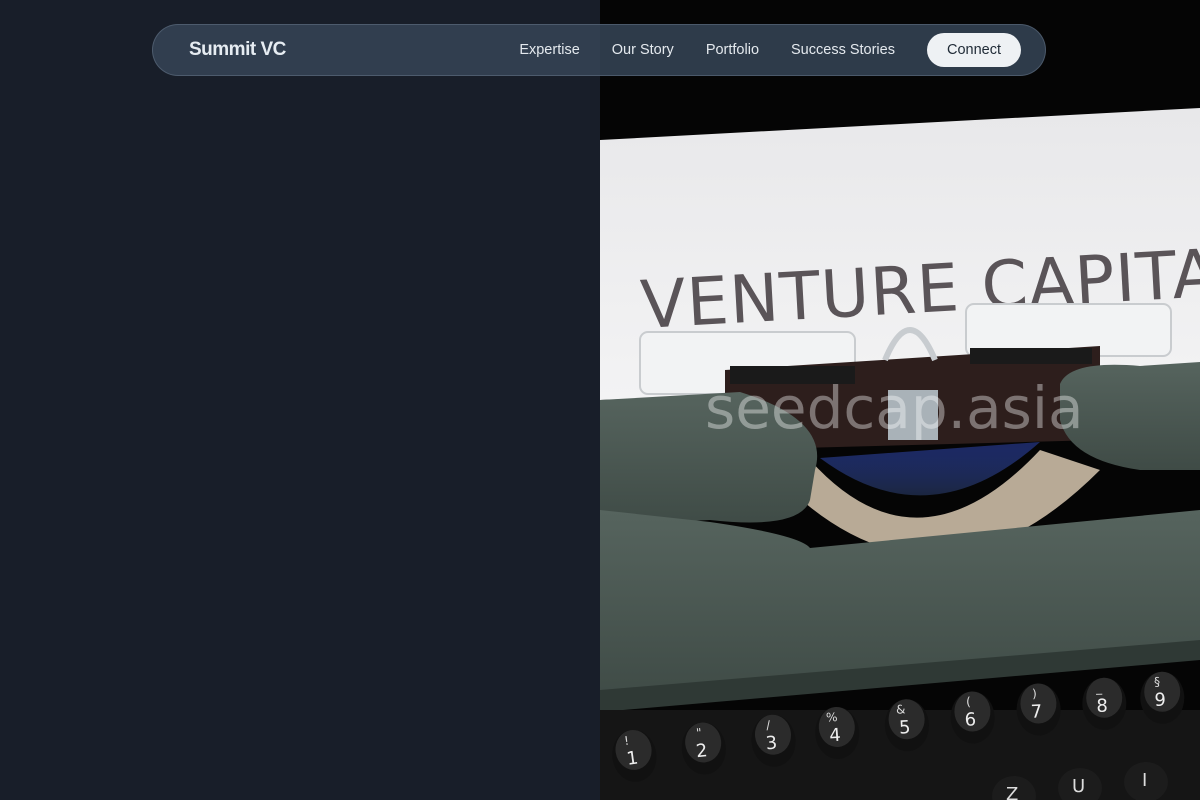  Describe the element at coordinates (970, 719) in the screenshot. I see `svg-text: 6` at that location.